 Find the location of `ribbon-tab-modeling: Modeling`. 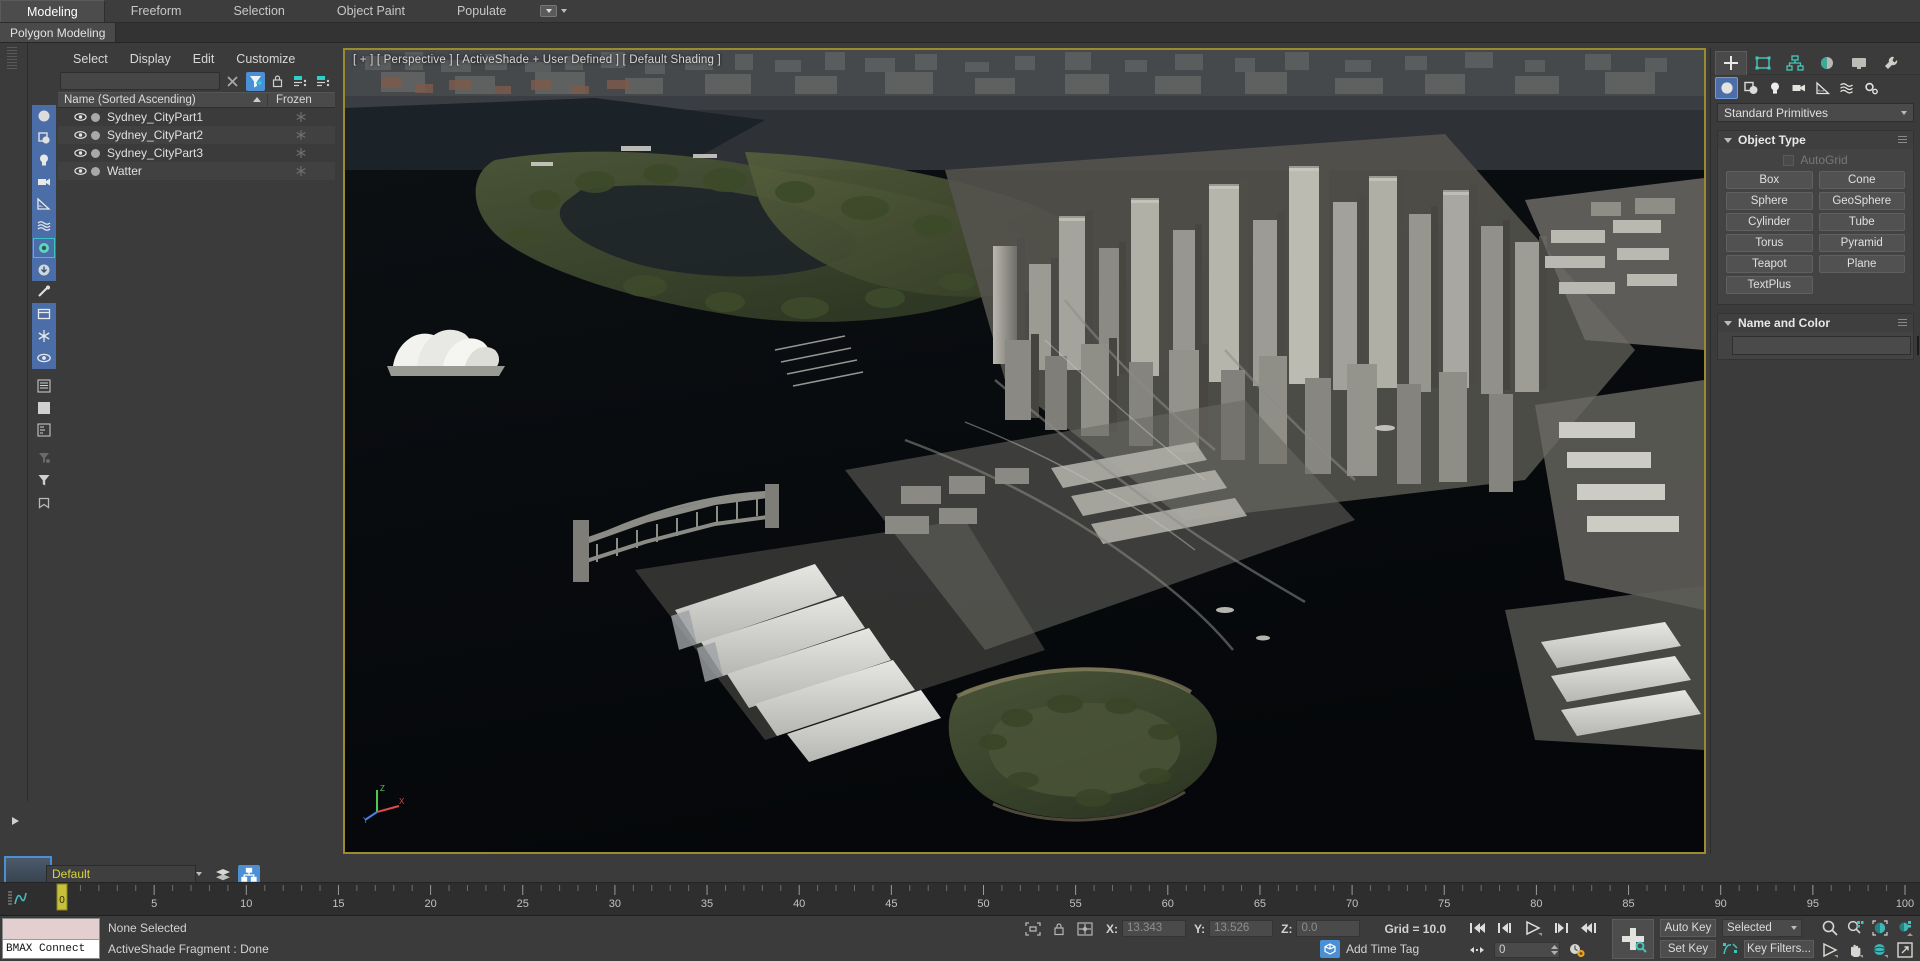

ribbon-tab-modeling: Modeling is located at coordinates (52, 11).